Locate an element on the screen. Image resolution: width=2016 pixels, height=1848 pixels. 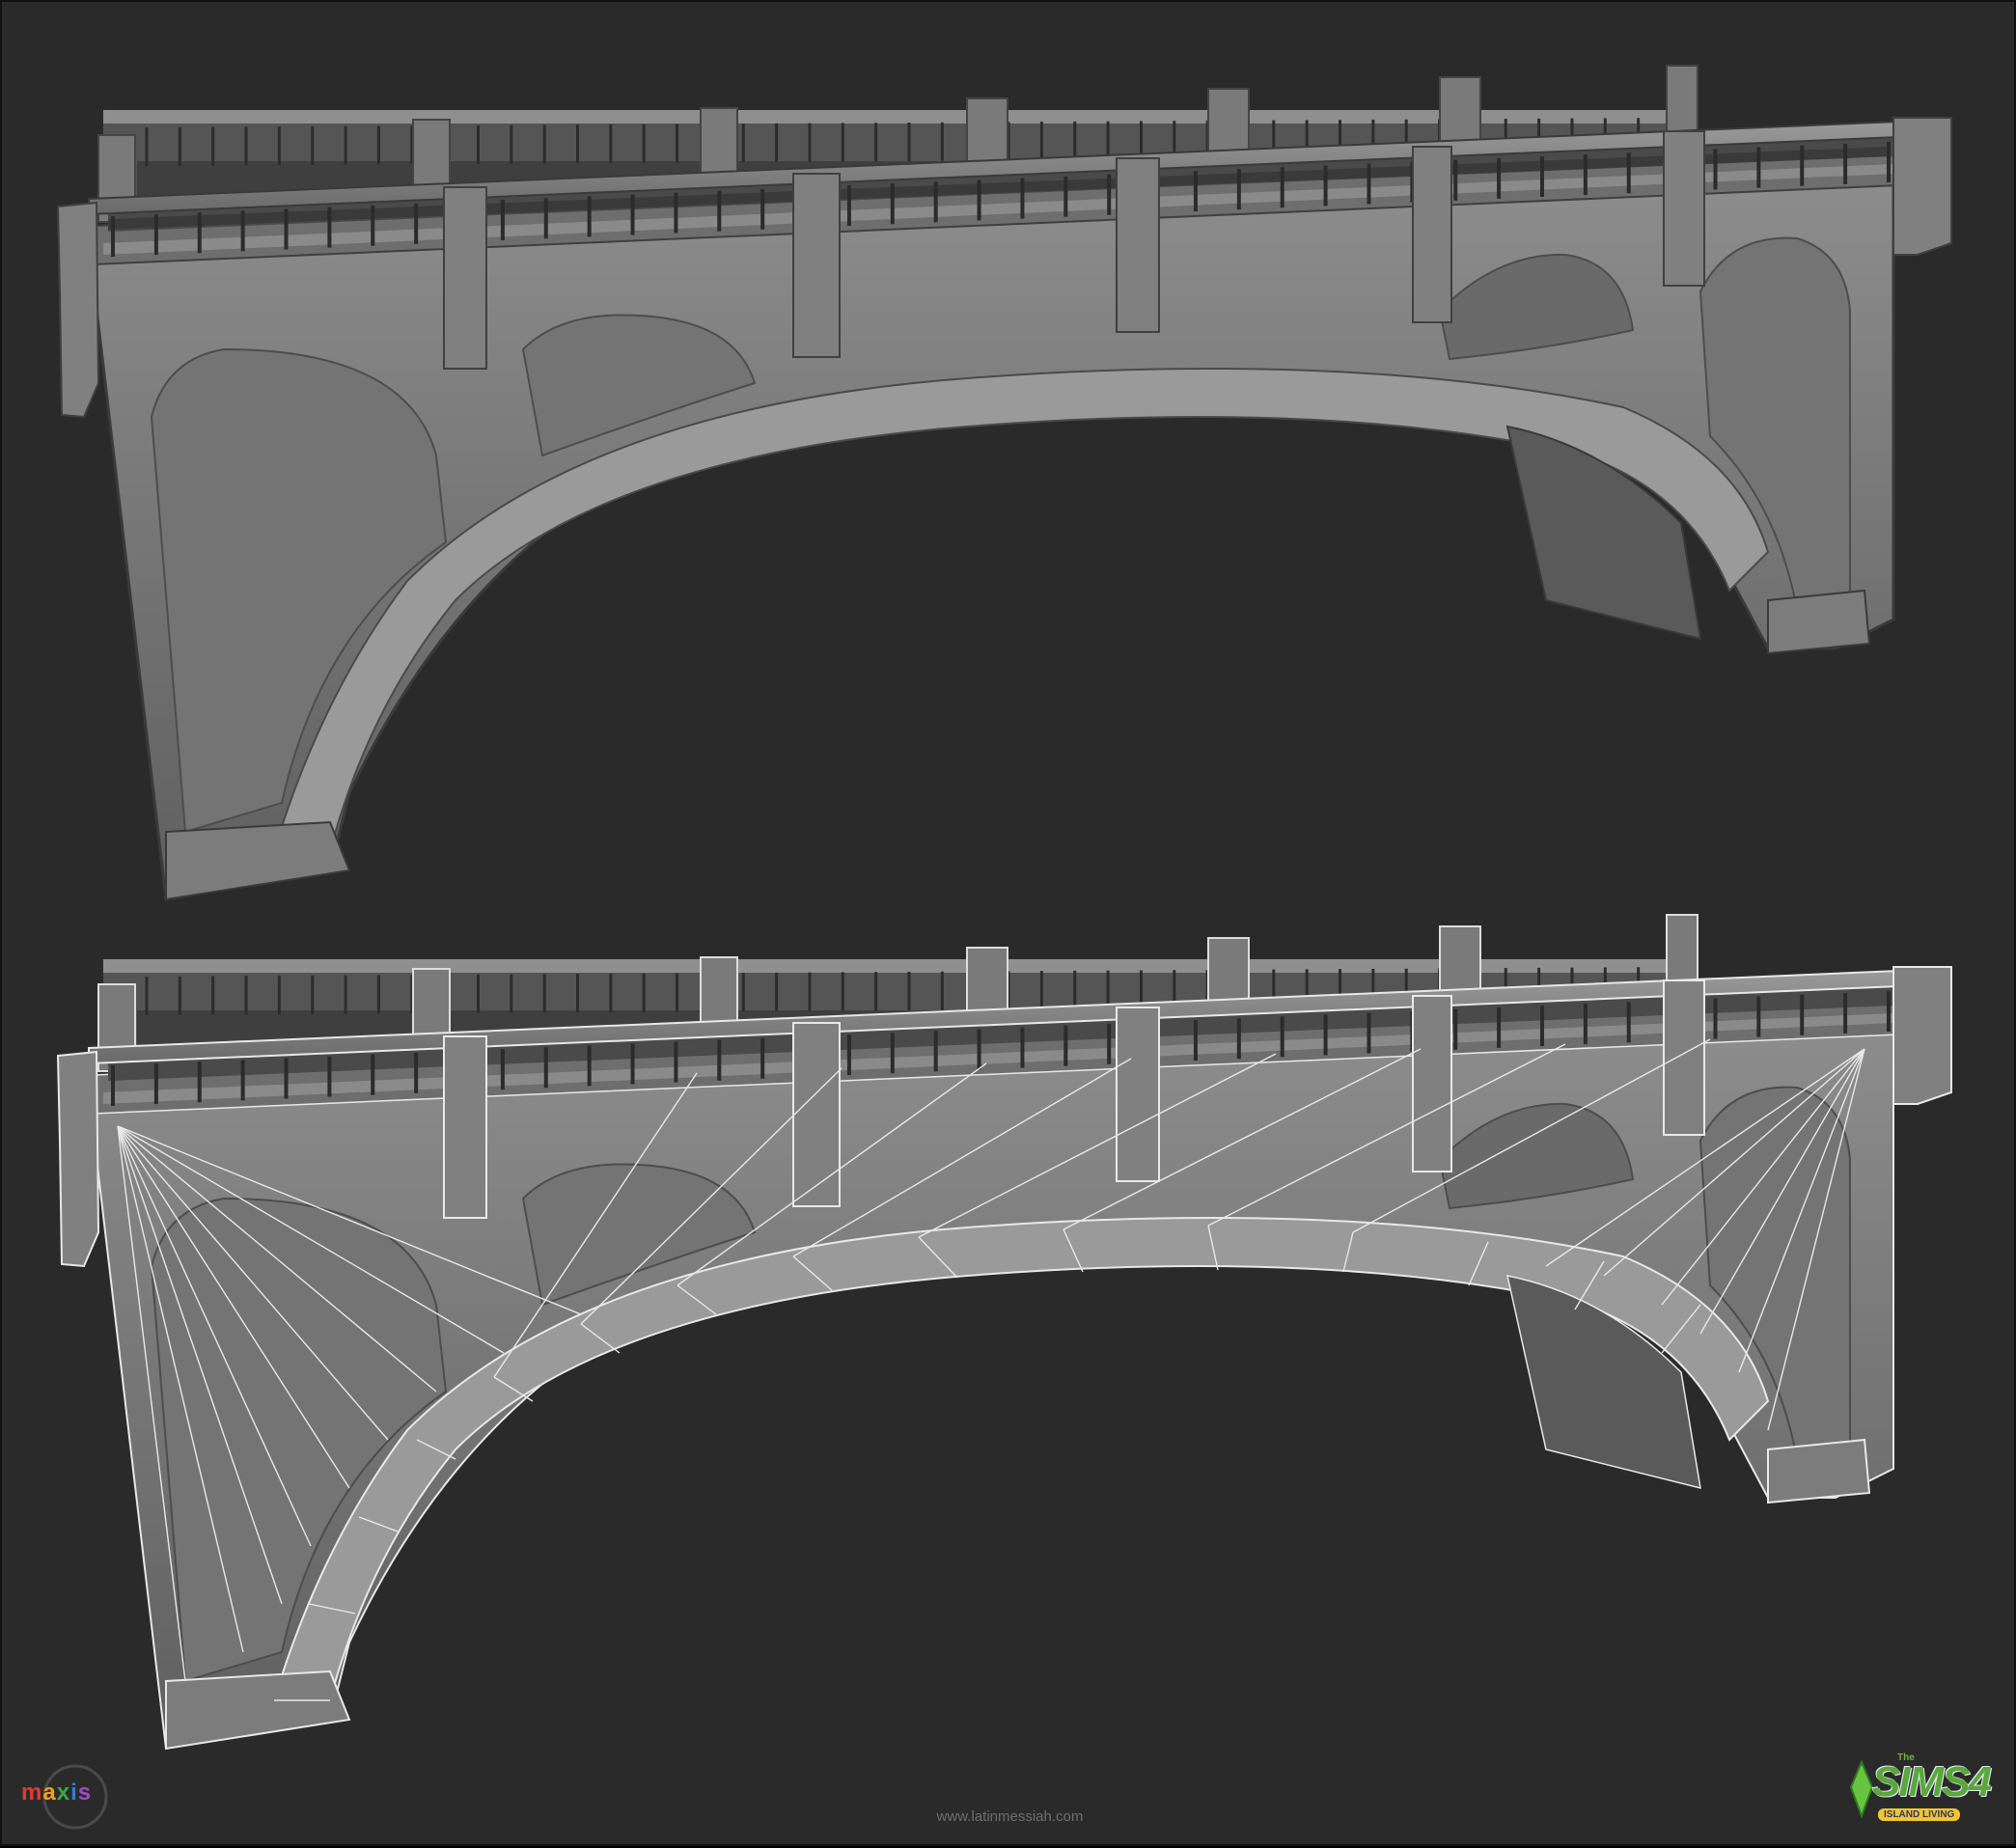
maxis-wordmark: maxis is located at coordinates (57, 1792).